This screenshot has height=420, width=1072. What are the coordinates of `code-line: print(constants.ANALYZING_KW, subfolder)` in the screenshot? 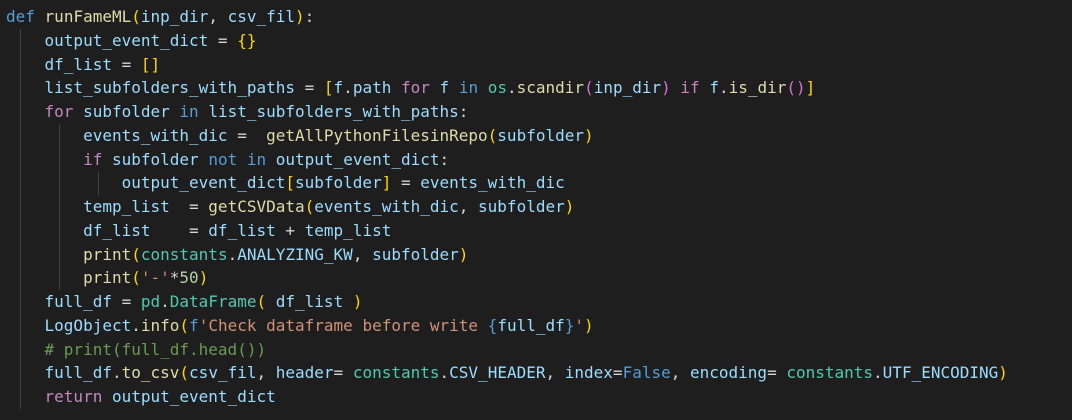 It's located at (507, 254).